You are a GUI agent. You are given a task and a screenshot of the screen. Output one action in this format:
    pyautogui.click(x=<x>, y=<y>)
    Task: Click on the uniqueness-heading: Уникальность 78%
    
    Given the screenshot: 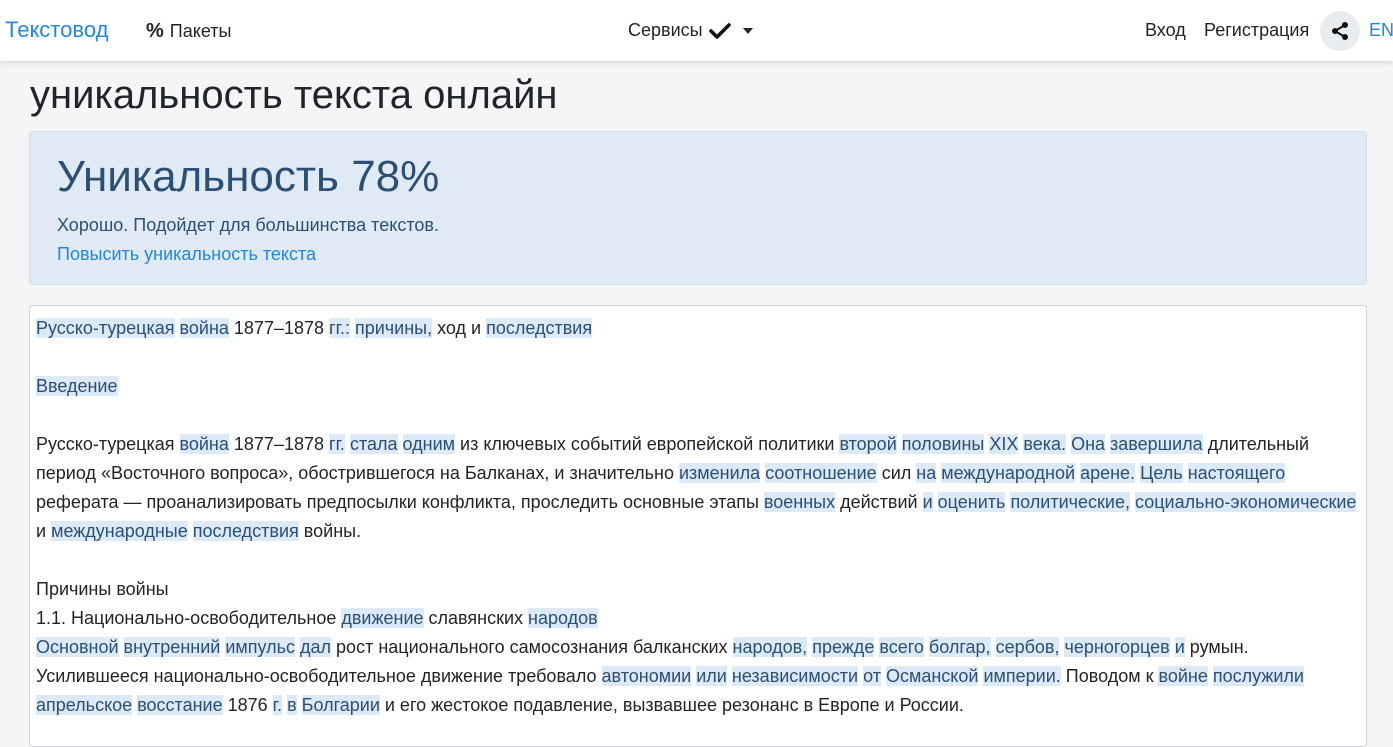 What is the action you would take?
    pyautogui.click(x=248, y=176)
    